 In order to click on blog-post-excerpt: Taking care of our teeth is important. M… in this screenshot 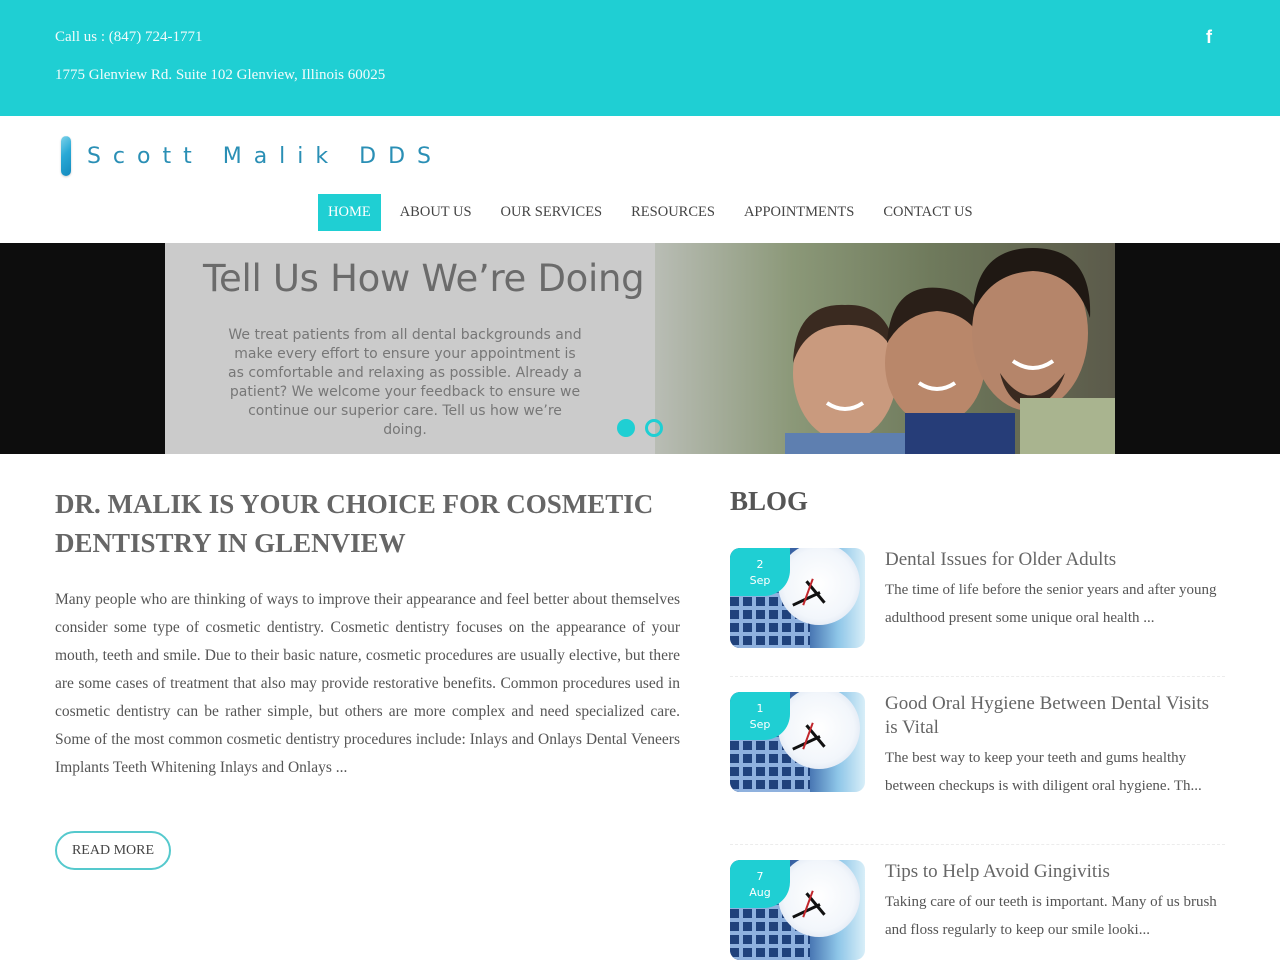, I will do `click(1051, 916)`.